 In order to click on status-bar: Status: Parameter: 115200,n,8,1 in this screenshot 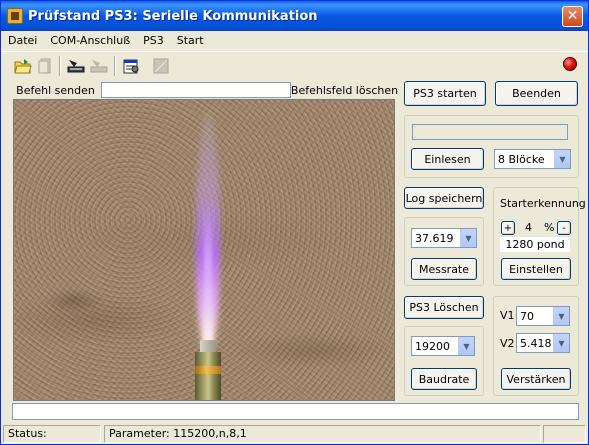, I will do `click(294, 434)`.